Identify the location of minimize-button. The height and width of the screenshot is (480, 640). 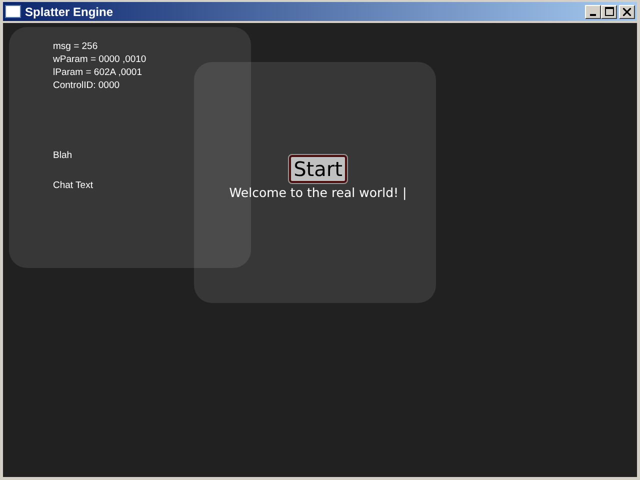
(593, 11).